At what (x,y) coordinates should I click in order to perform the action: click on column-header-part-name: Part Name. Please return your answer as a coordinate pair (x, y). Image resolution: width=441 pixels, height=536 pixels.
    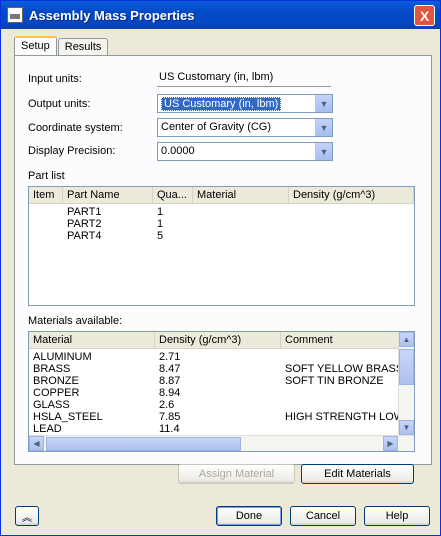
    Looking at the image, I should click on (108, 195).